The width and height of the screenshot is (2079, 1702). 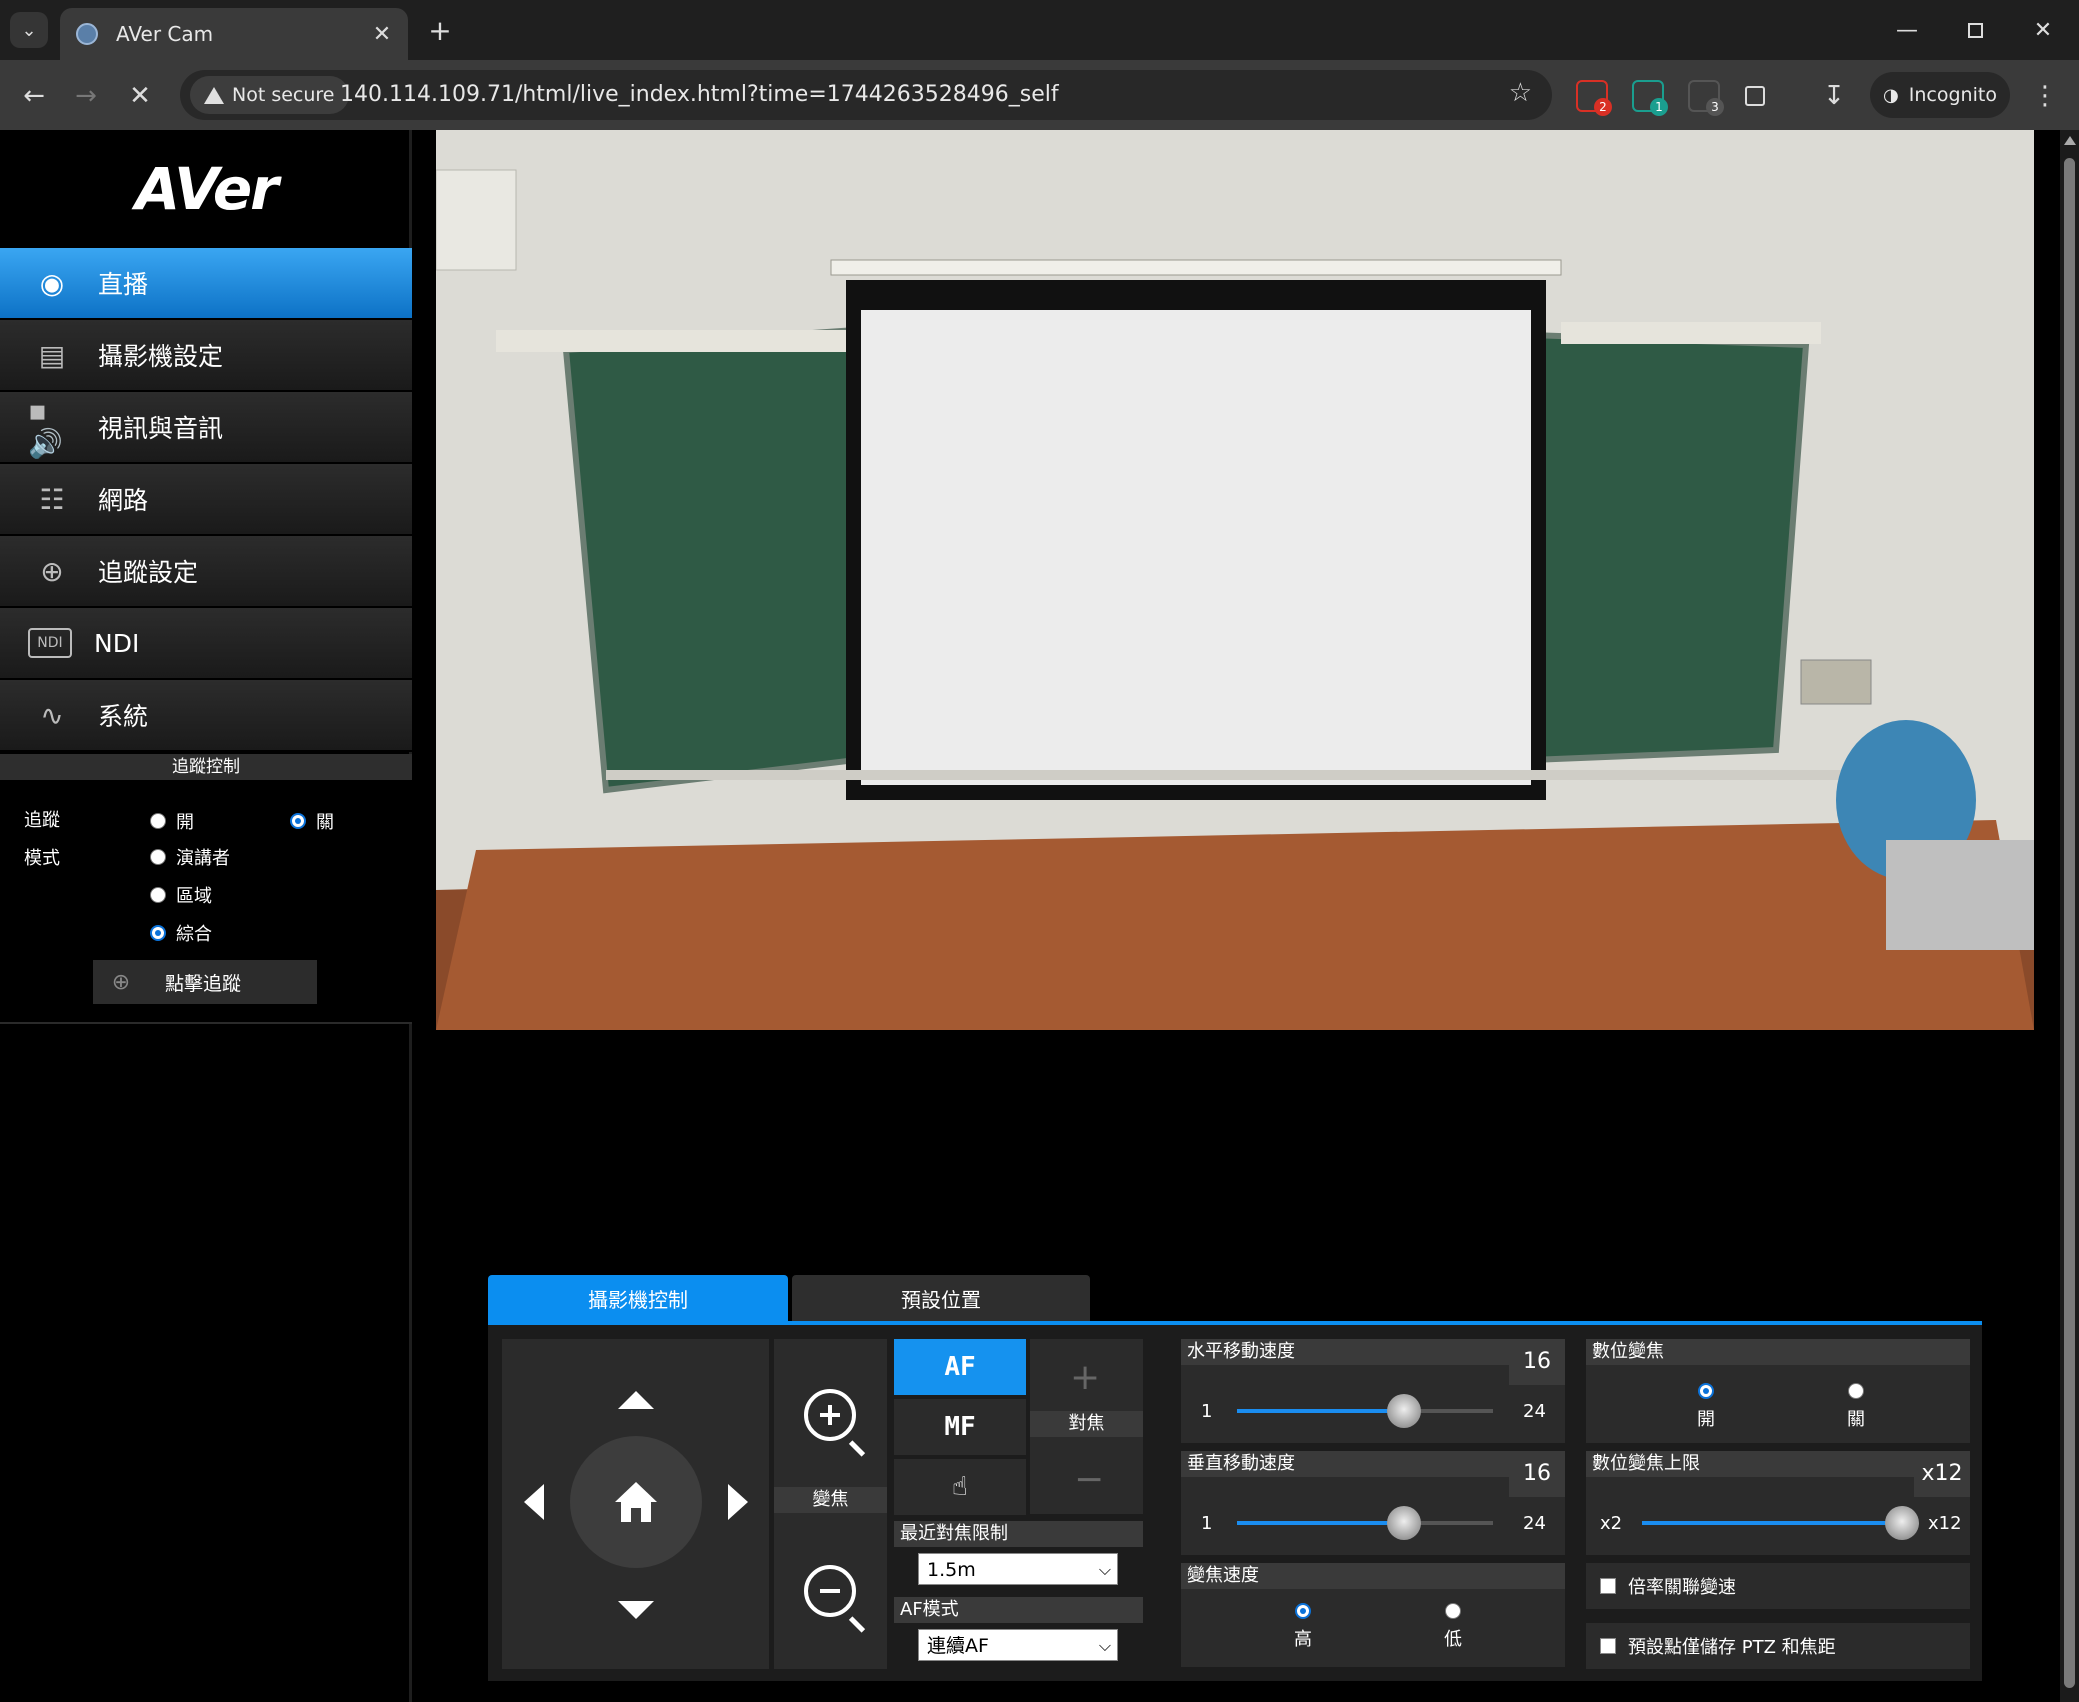 What do you see at coordinates (206, 356) in the screenshot?
I see `sidebar-item-1: ▤ 攝影機設定` at bounding box center [206, 356].